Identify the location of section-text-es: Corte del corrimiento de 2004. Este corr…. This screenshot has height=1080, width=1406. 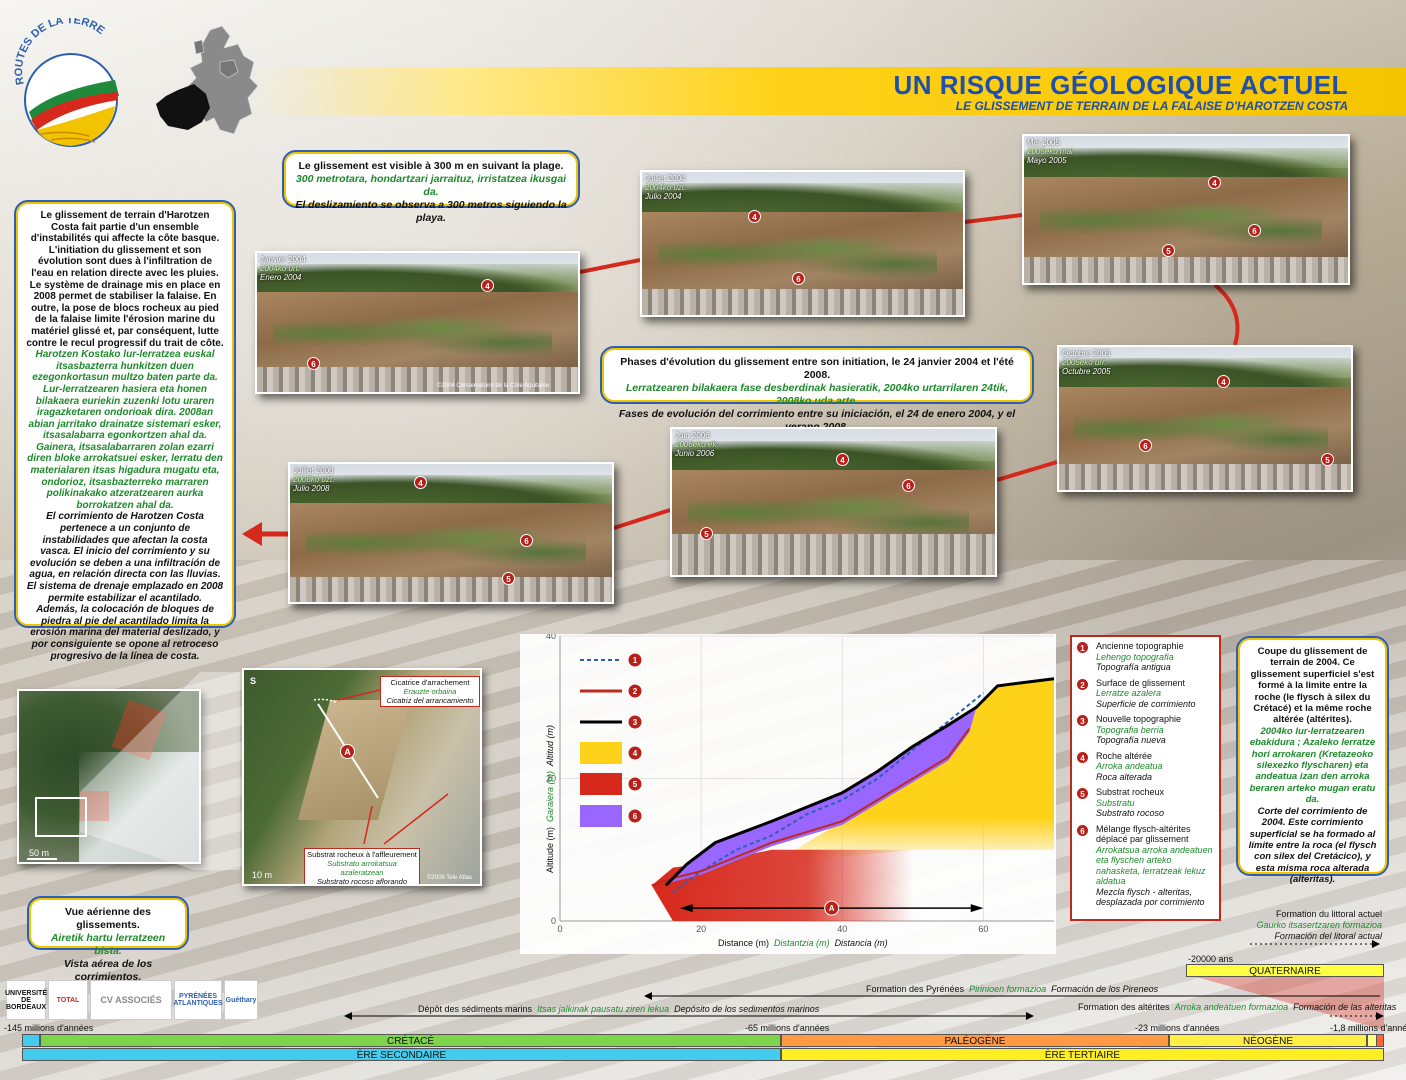
(1312, 845).